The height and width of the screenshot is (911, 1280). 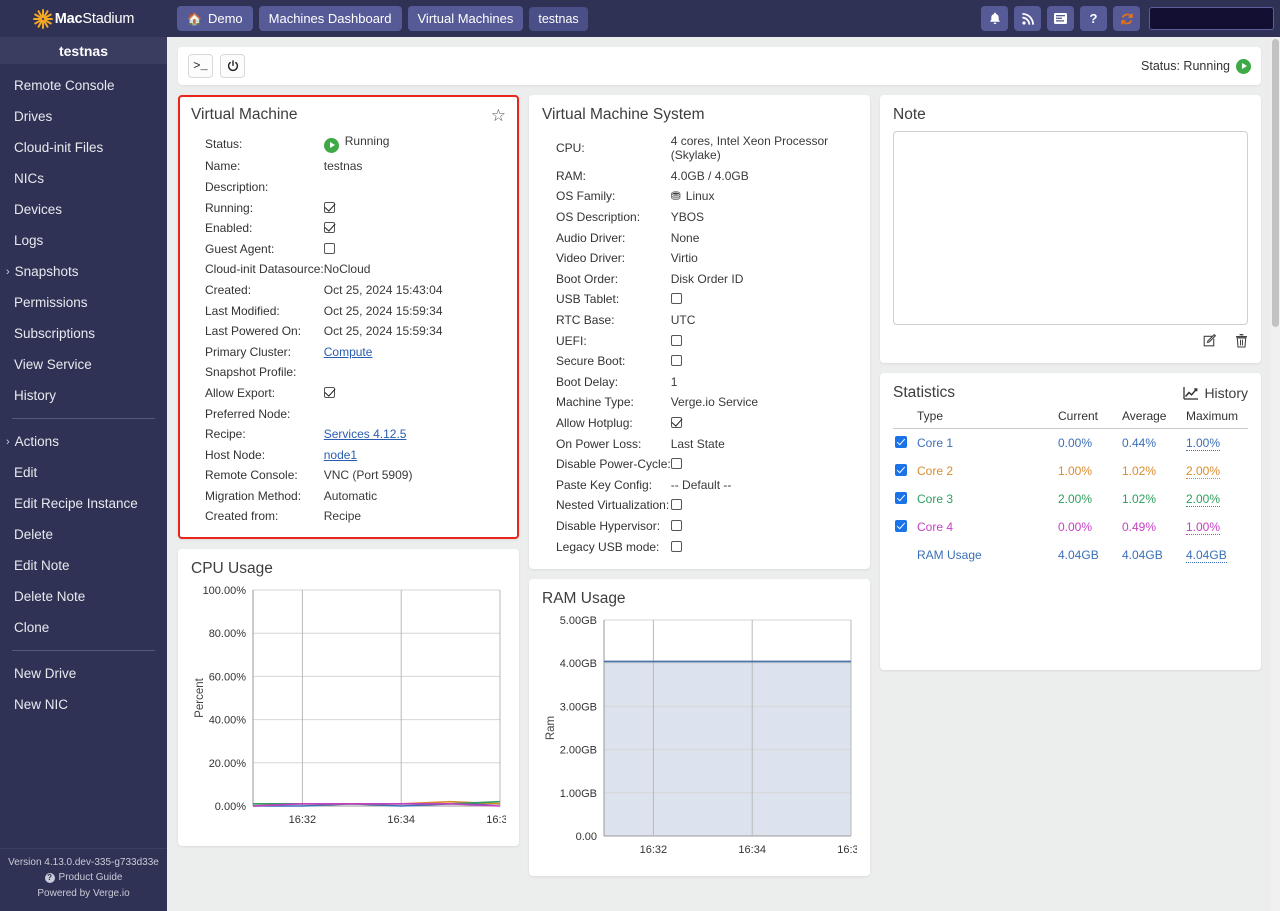 What do you see at coordinates (1275, 183) in the screenshot?
I see `page-scrollbar-thumb` at bounding box center [1275, 183].